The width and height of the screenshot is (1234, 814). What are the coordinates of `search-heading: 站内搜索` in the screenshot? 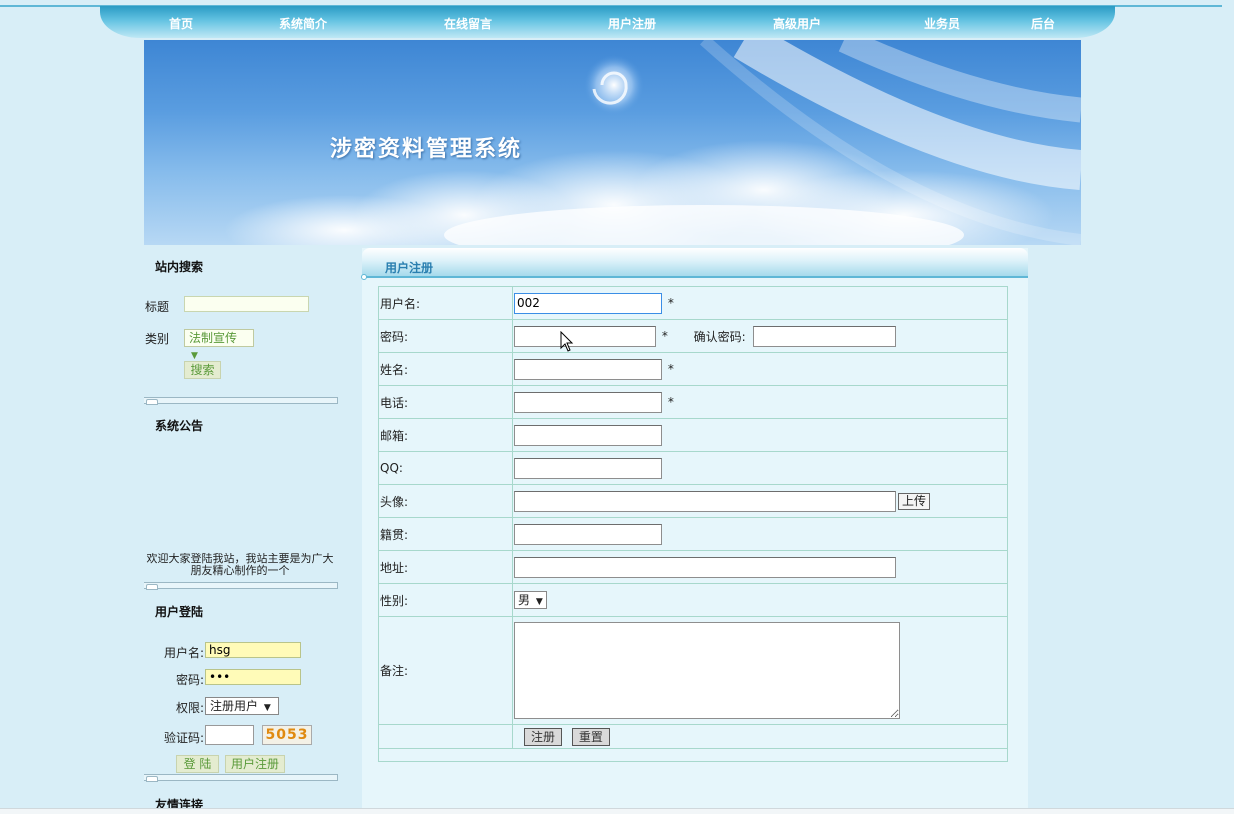 It's located at (179, 267).